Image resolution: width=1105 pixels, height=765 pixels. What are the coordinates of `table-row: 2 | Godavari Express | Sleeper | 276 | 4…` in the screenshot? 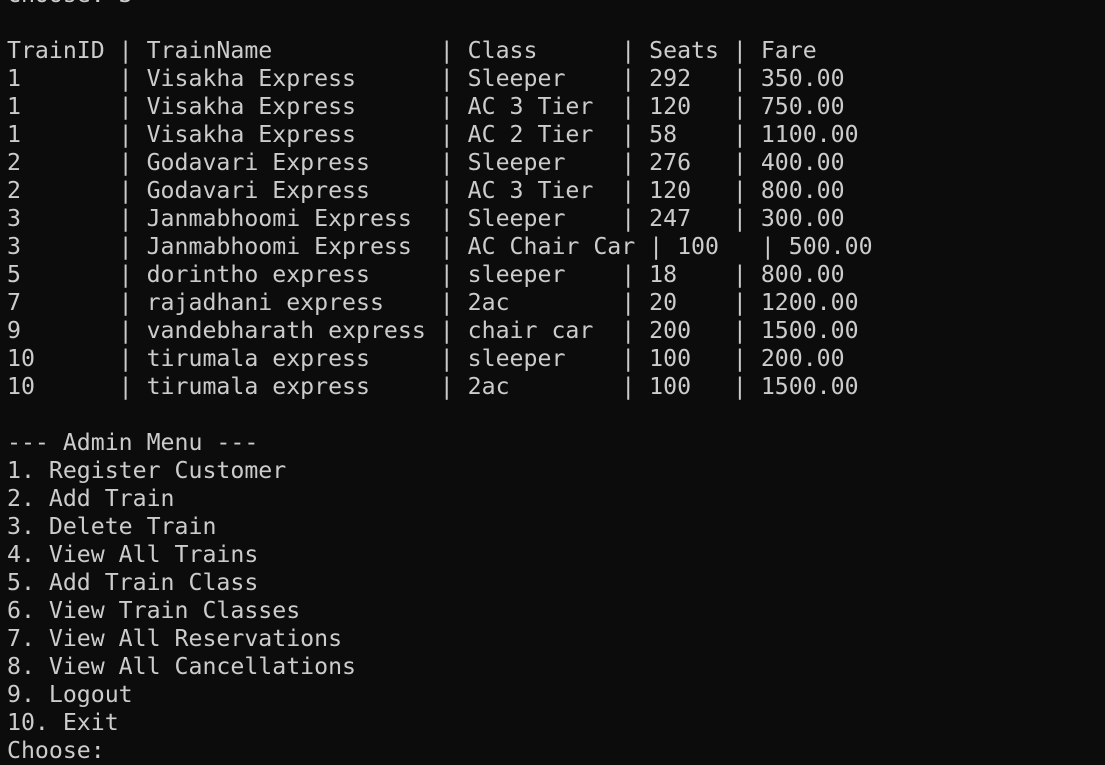 It's located at (426, 162).